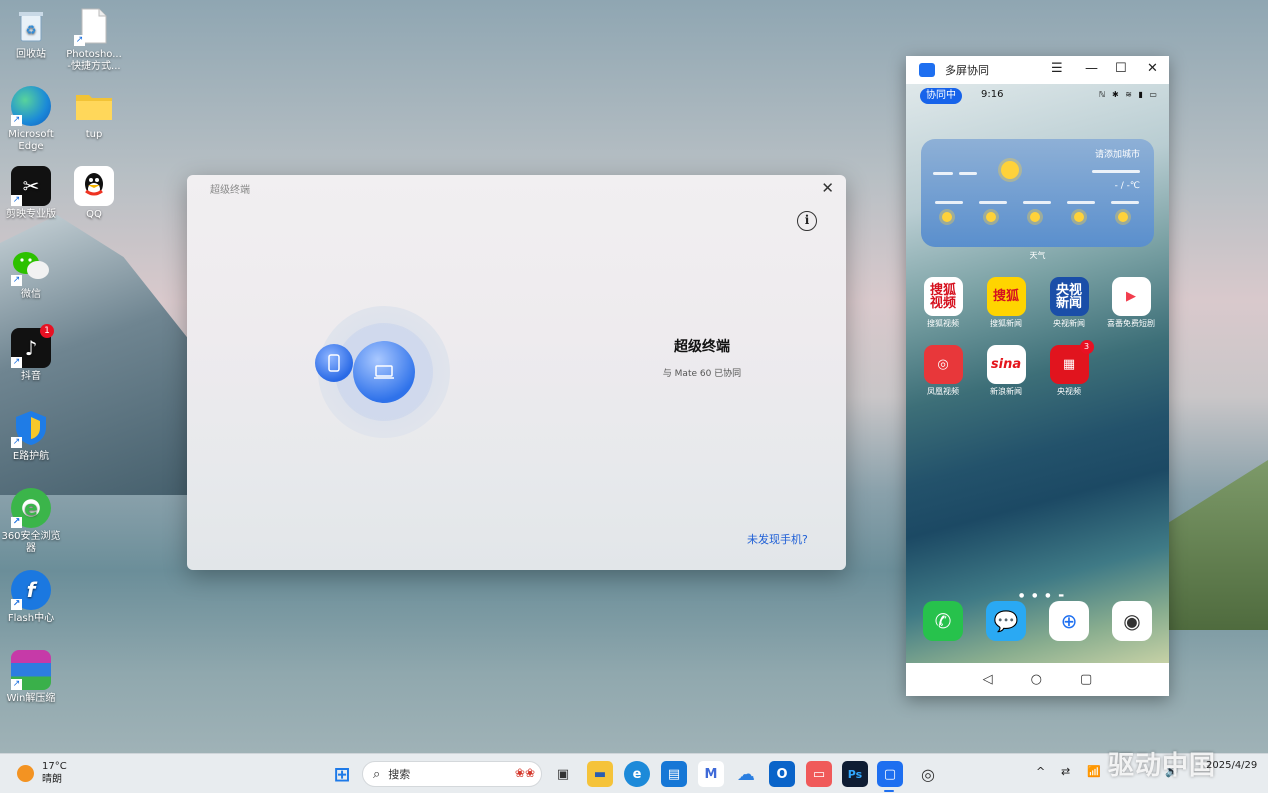  I want to click on phone-device-orb, so click(334, 363).